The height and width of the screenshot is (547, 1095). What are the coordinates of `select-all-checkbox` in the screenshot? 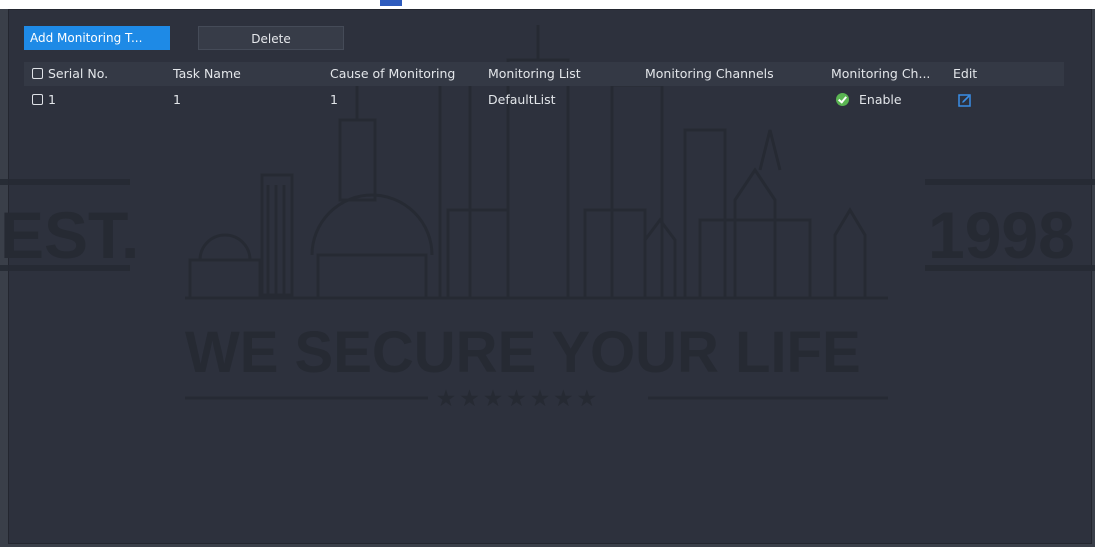 It's located at (37, 73).